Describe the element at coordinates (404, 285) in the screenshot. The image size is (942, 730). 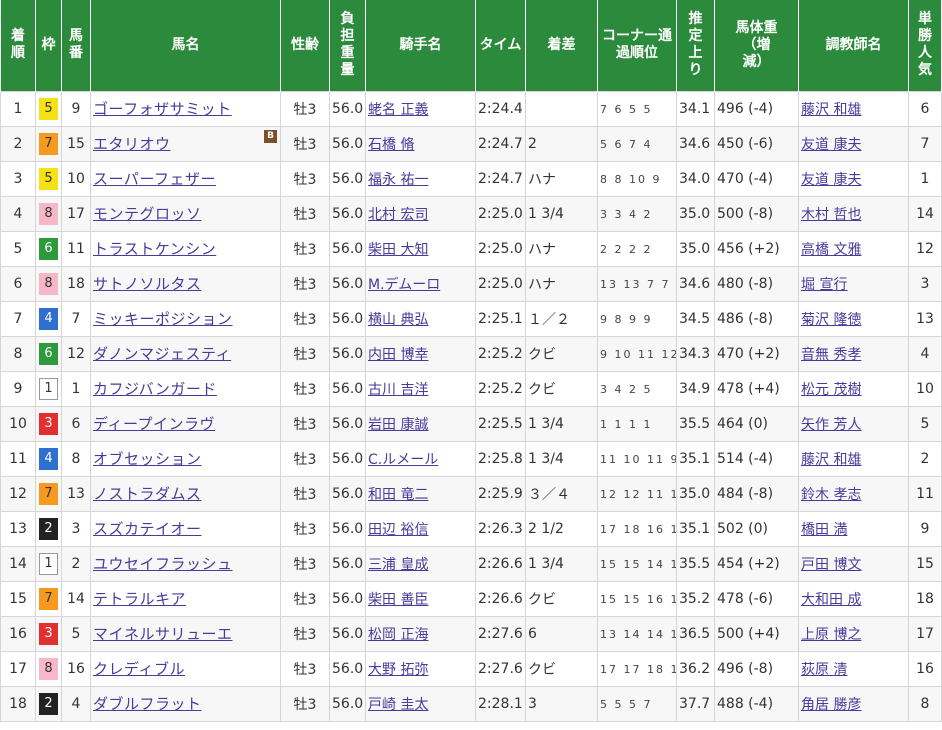
I see `jockey-link: M.デムーロ` at that location.